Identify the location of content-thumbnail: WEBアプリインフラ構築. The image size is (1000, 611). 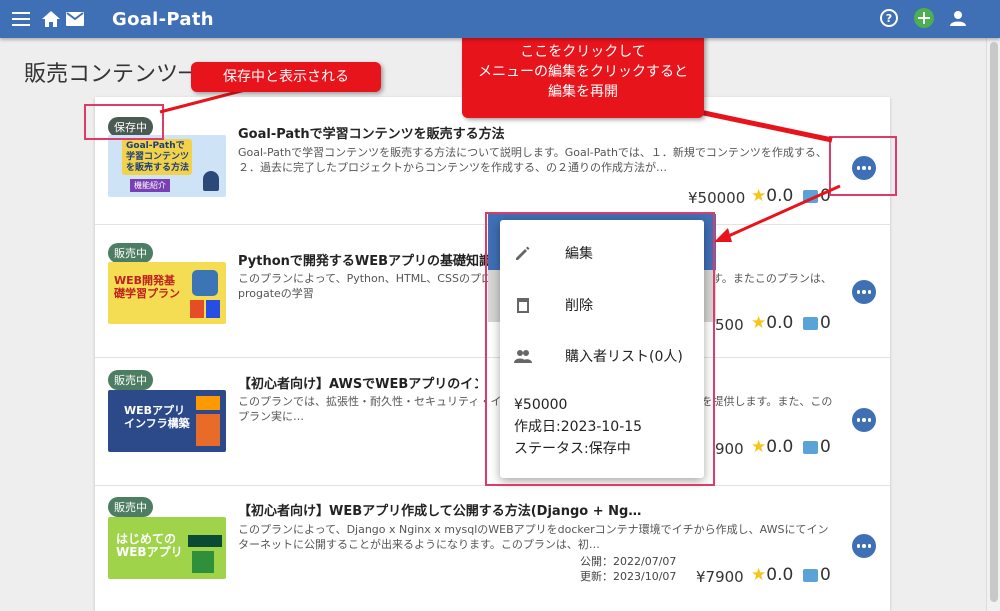
(167, 421).